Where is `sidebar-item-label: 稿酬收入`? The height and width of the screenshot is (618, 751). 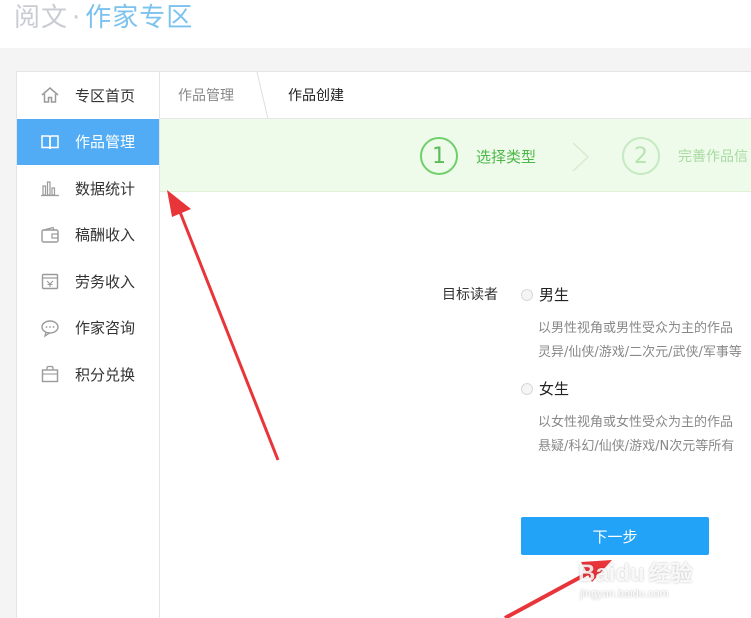 sidebar-item-label: 稿酬收入 is located at coordinates (105, 235).